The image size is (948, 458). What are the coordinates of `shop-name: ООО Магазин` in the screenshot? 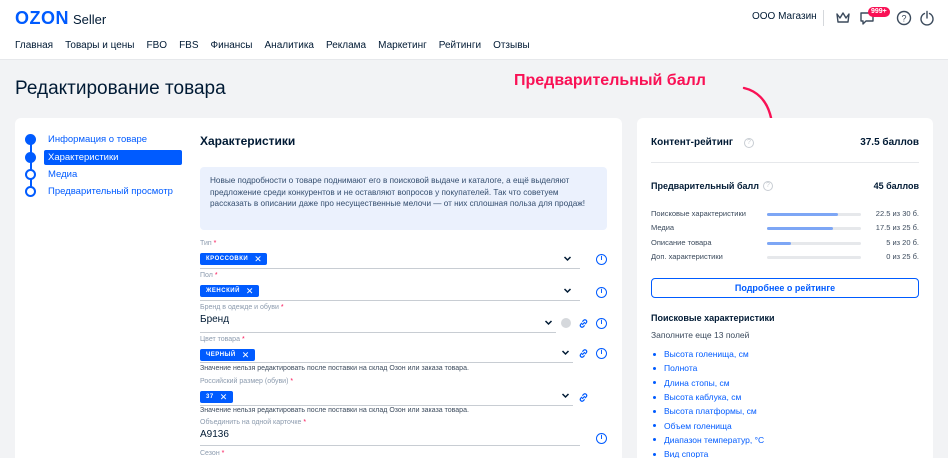 It's located at (784, 16).